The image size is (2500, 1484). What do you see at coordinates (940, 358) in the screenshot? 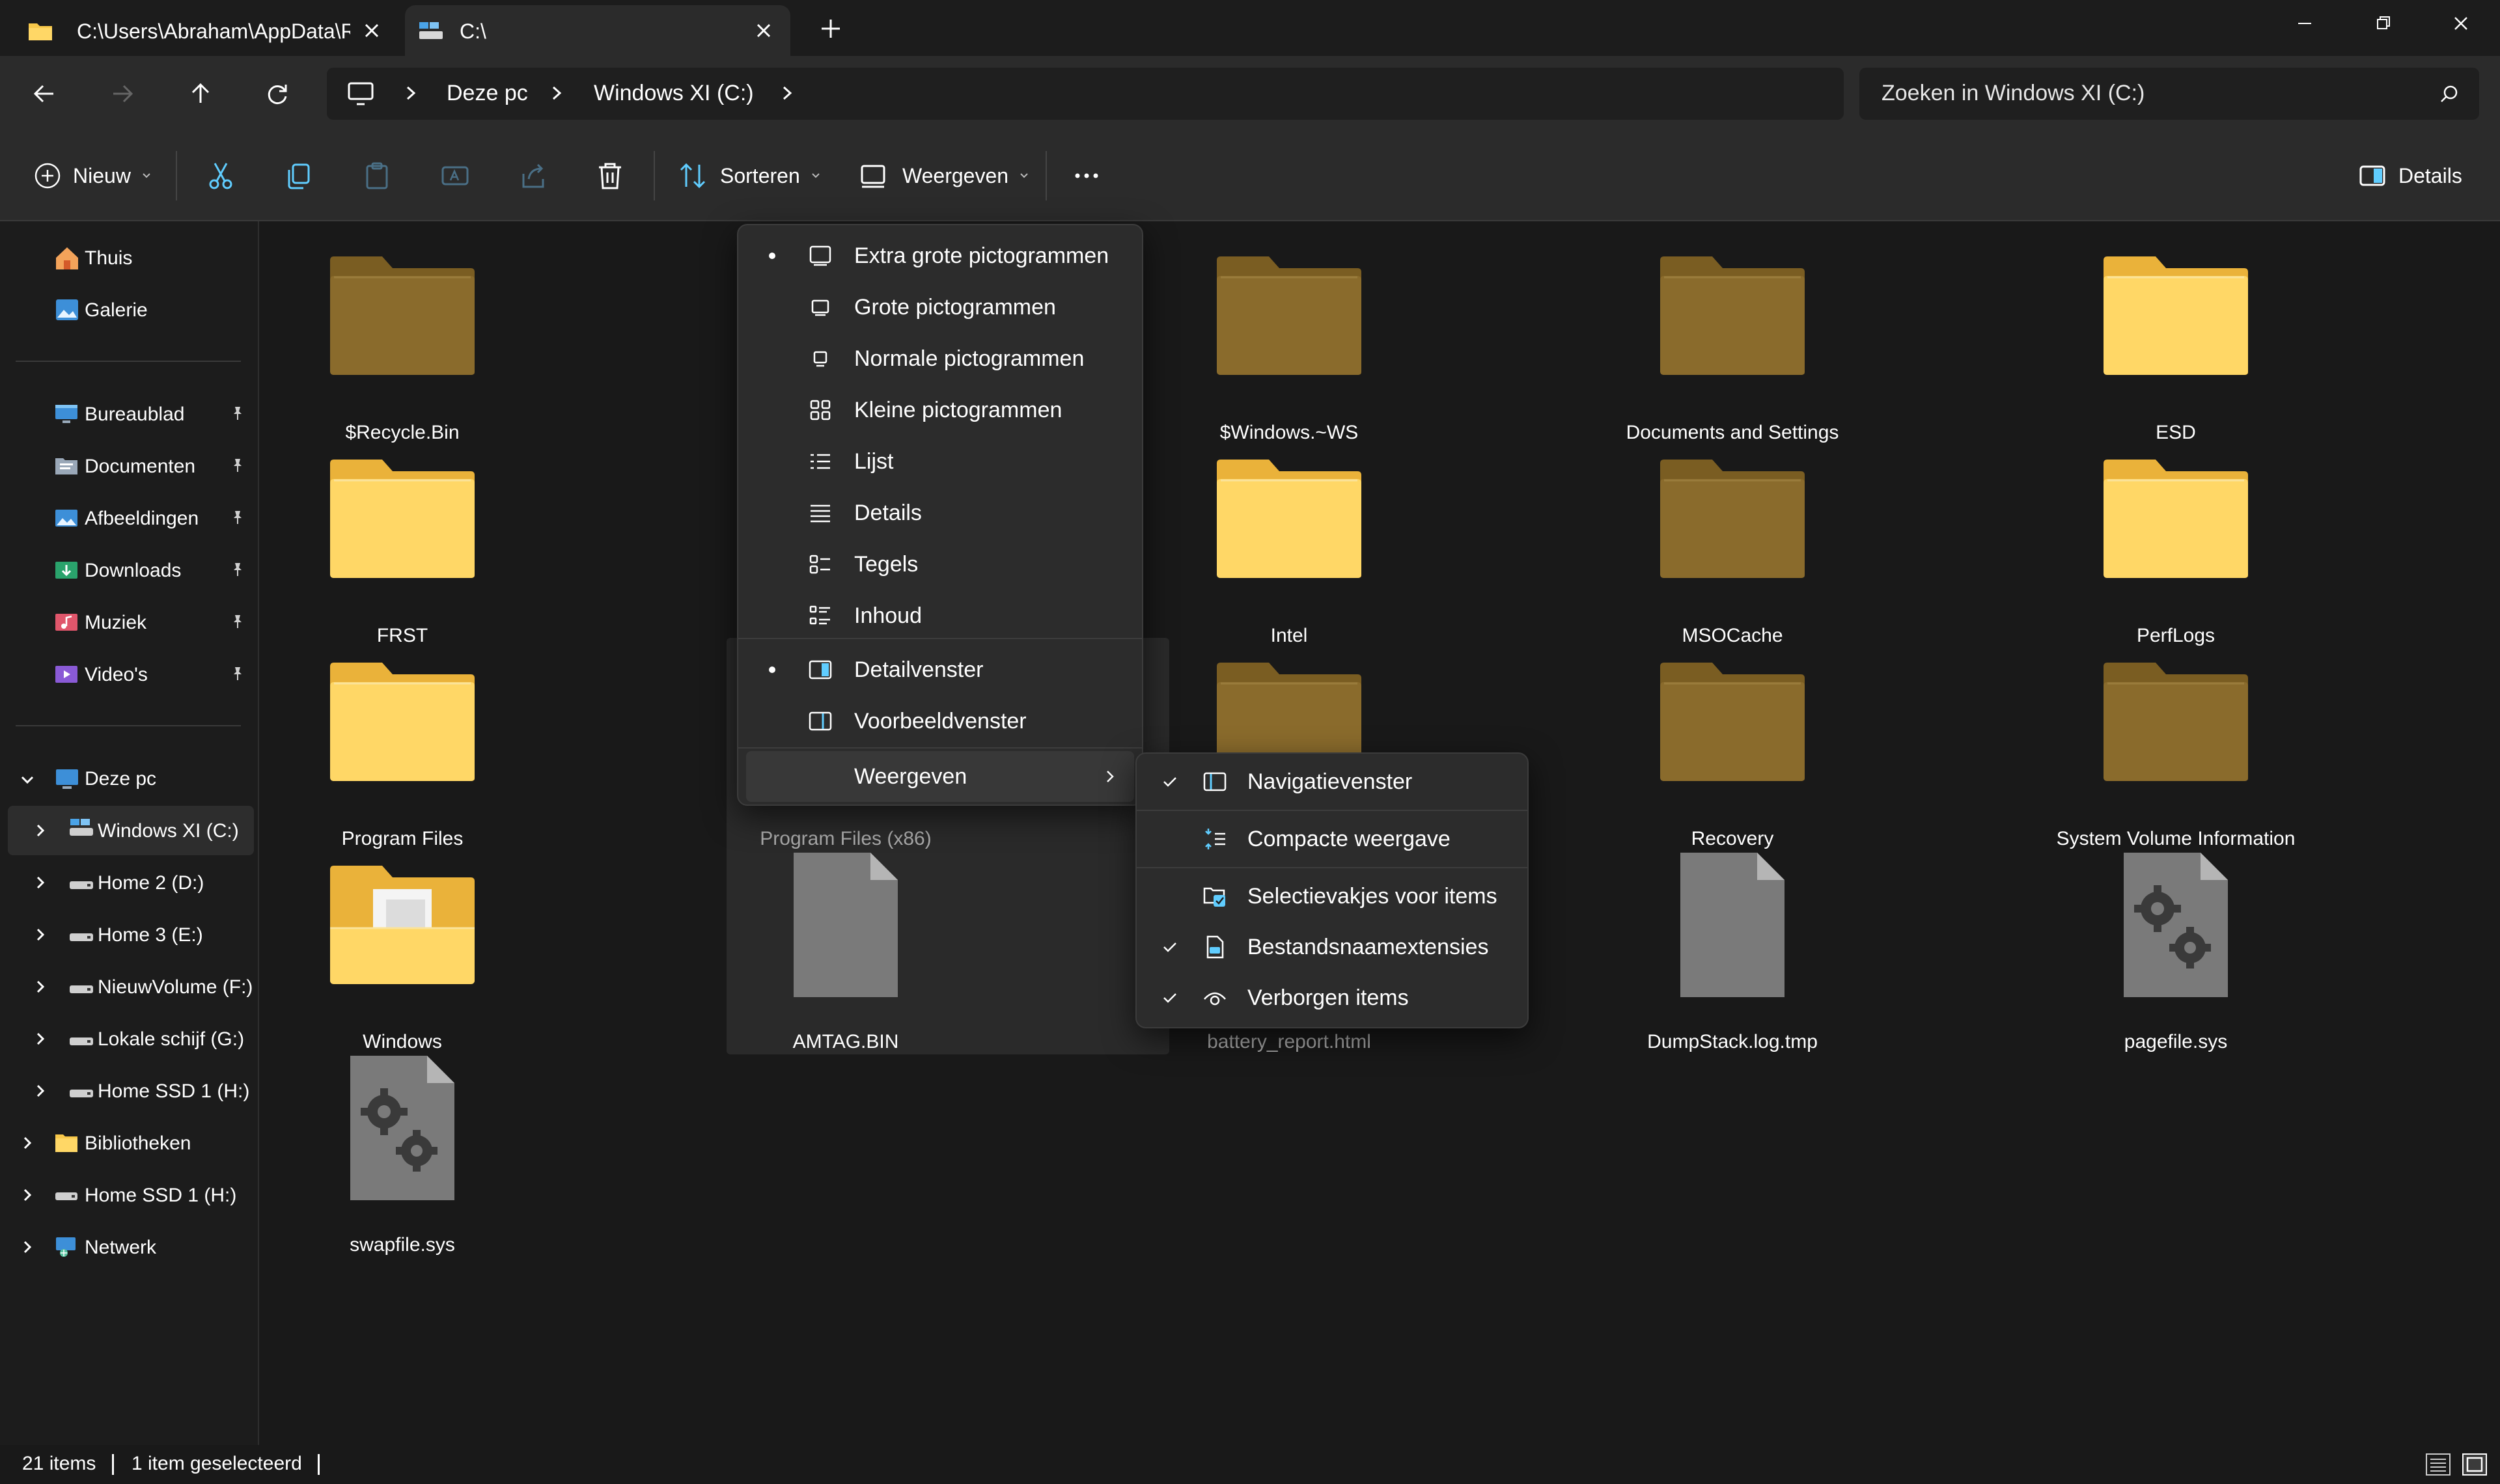
I see `view-menu-item: Normale pictogrammen` at bounding box center [940, 358].